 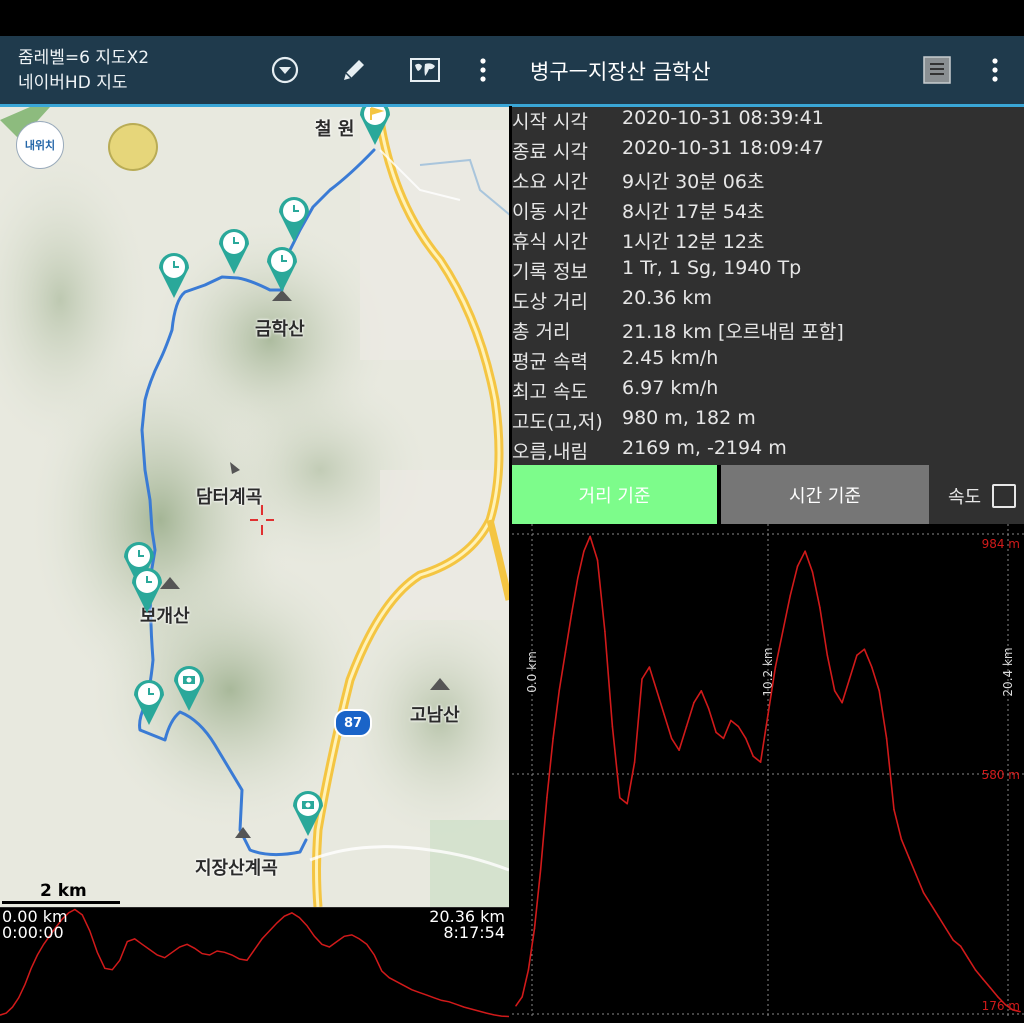 What do you see at coordinates (1001, 775) in the screenshot?
I see `y-tick-label: 580 m` at bounding box center [1001, 775].